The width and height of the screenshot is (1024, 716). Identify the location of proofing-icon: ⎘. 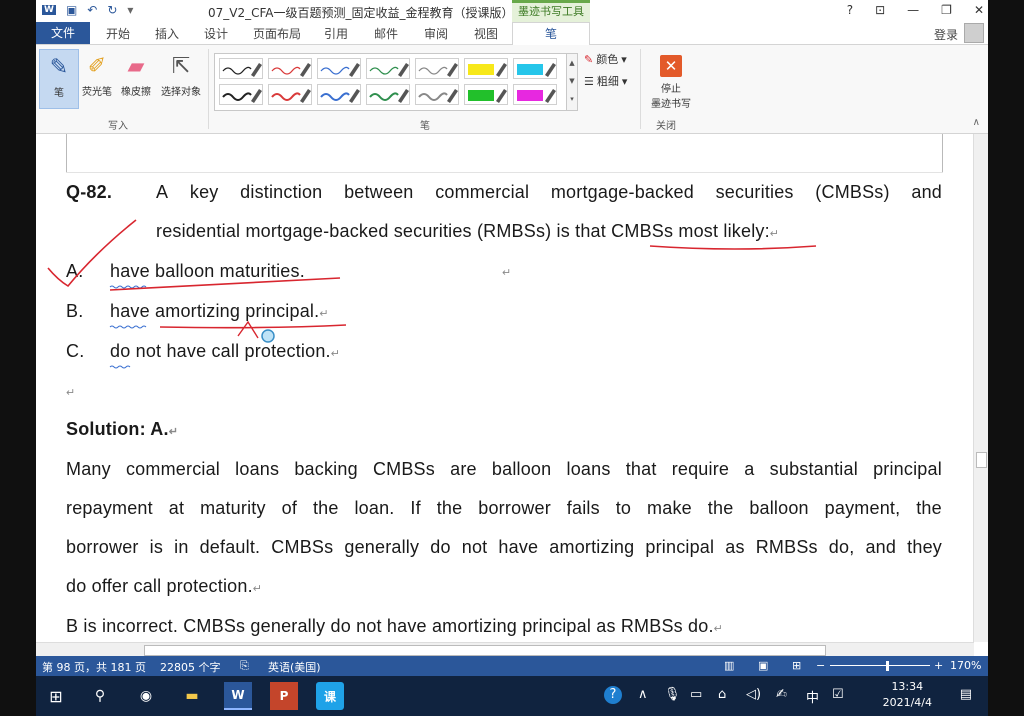
(244, 666).